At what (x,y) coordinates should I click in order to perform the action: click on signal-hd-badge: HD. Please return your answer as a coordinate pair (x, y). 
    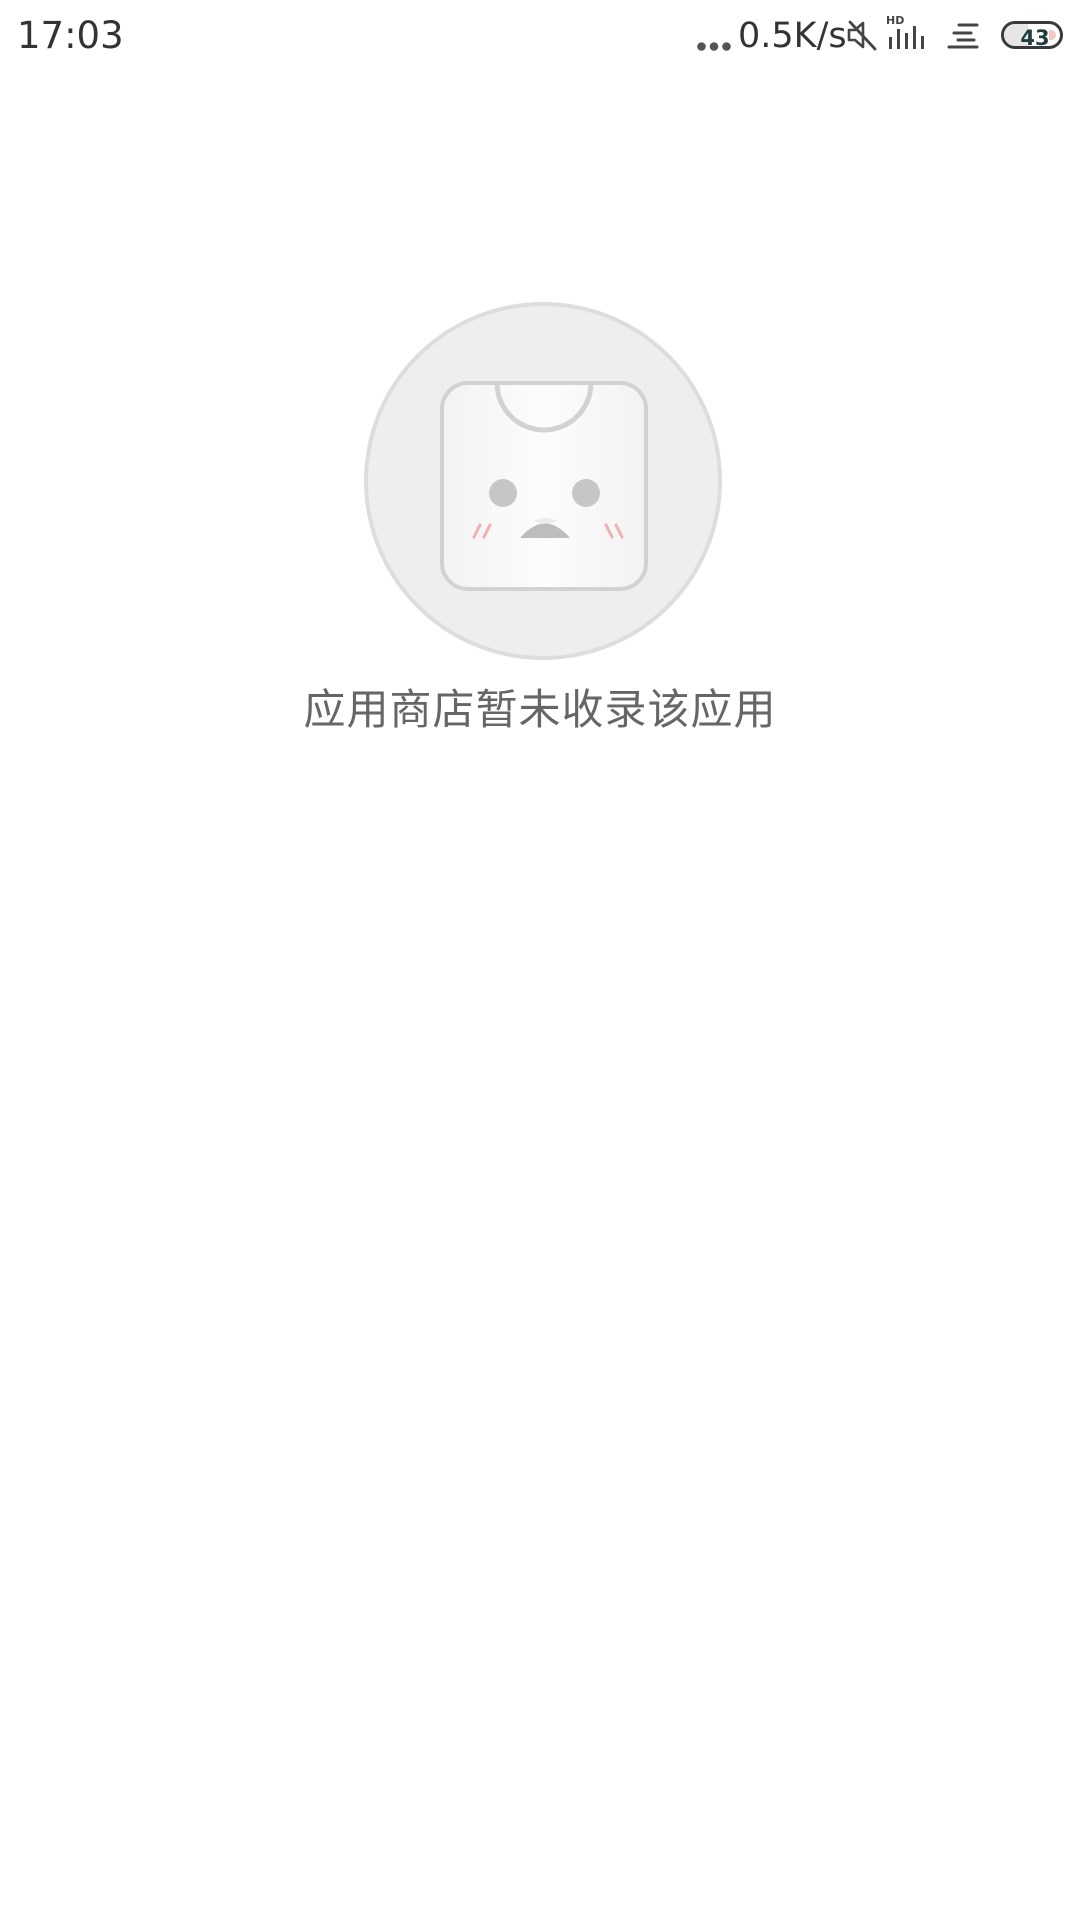
    Looking at the image, I should click on (895, 20).